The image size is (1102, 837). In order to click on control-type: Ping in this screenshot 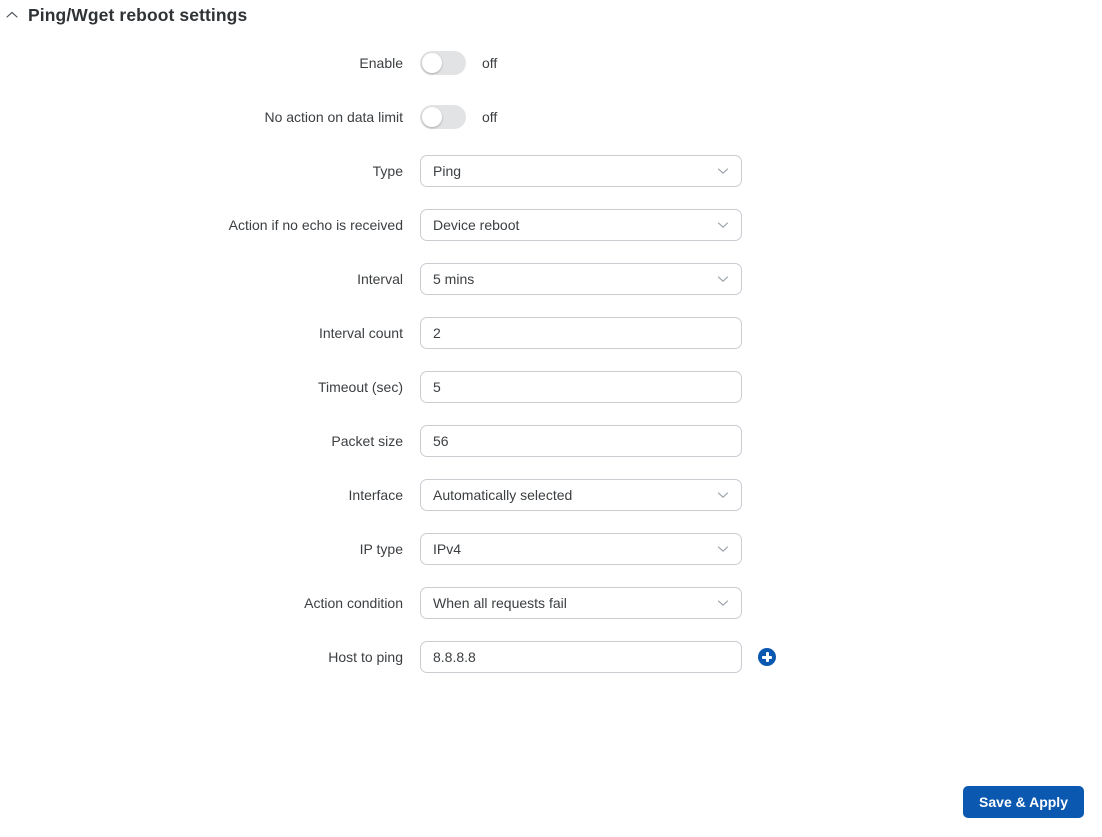, I will do `click(581, 171)`.